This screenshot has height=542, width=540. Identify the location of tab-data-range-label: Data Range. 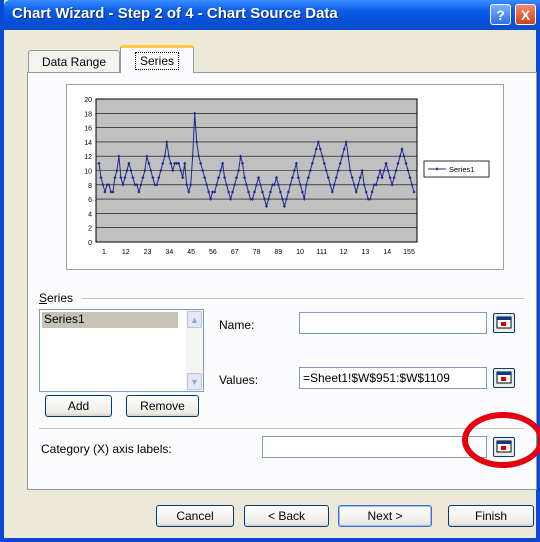
(74, 61).